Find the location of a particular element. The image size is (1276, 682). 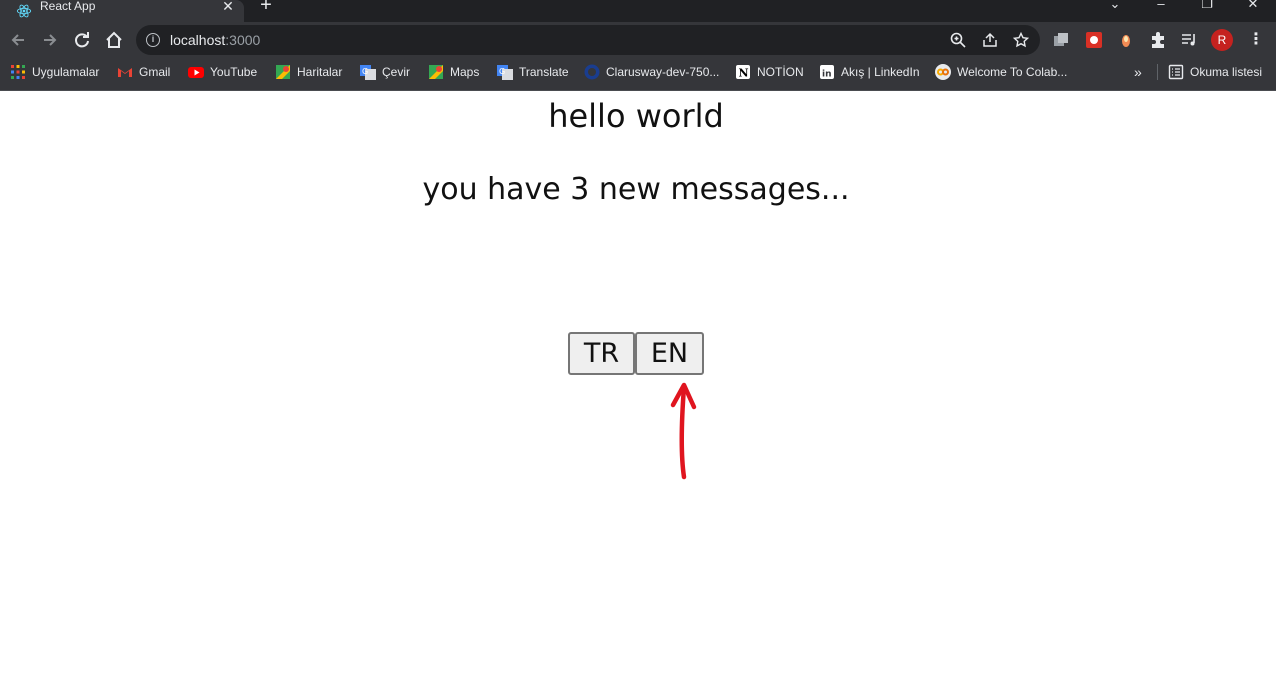

arrow-right-icon is located at coordinates (50, 40).